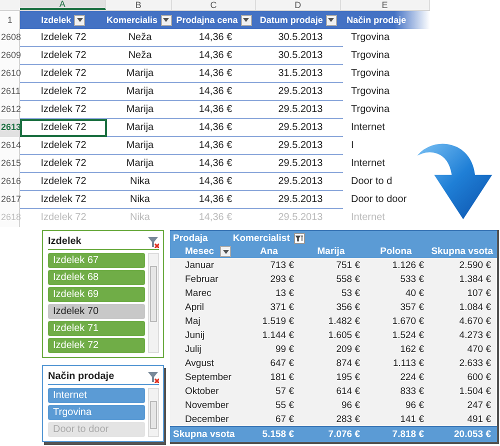 The width and height of the screenshot is (500, 446). I want to click on filter-icon, so click(299, 238).